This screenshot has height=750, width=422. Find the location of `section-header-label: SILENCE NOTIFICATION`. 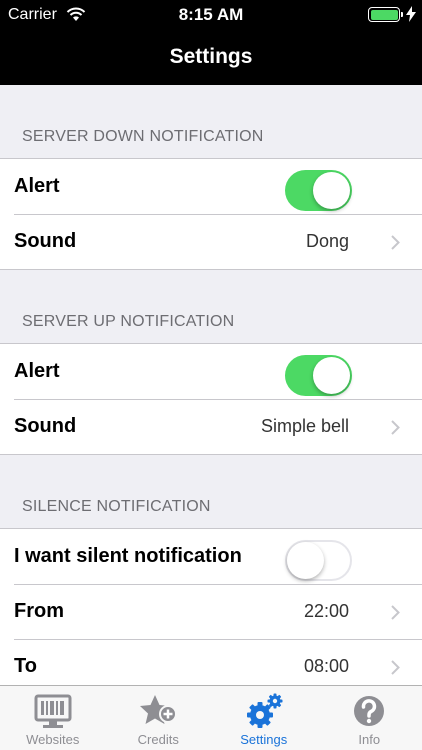

section-header-label: SILENCE NOTIFICATION is located at coordinates (116, 506).